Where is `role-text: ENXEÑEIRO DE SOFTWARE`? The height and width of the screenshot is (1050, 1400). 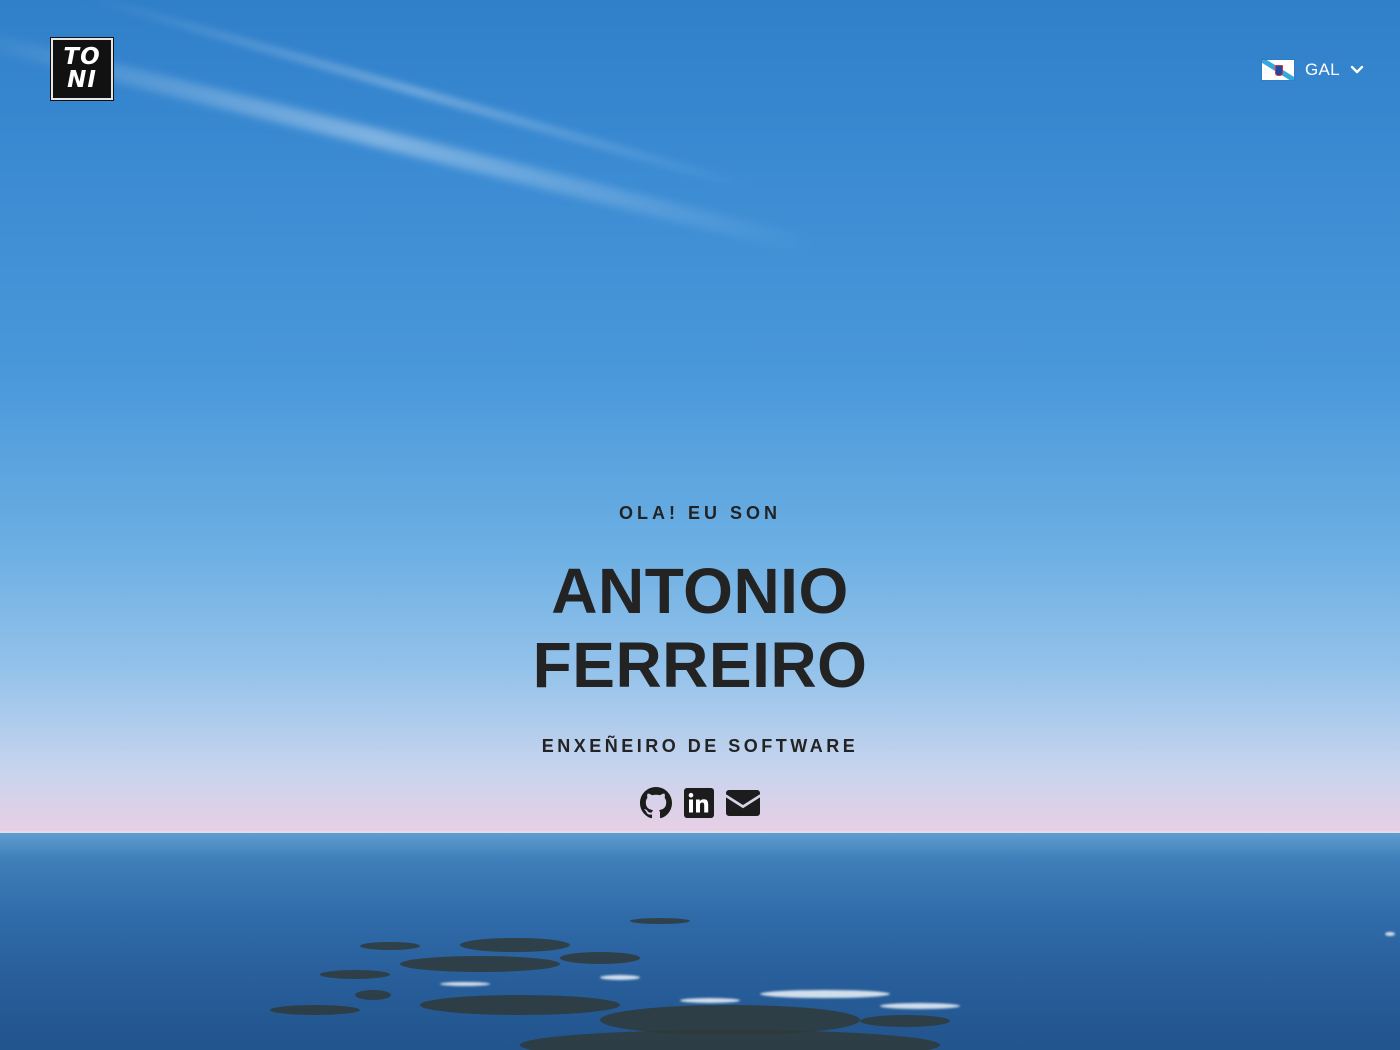 role-text: ENXEÑEIRO DE SOFTWARE is located at coordinates (700, 746).